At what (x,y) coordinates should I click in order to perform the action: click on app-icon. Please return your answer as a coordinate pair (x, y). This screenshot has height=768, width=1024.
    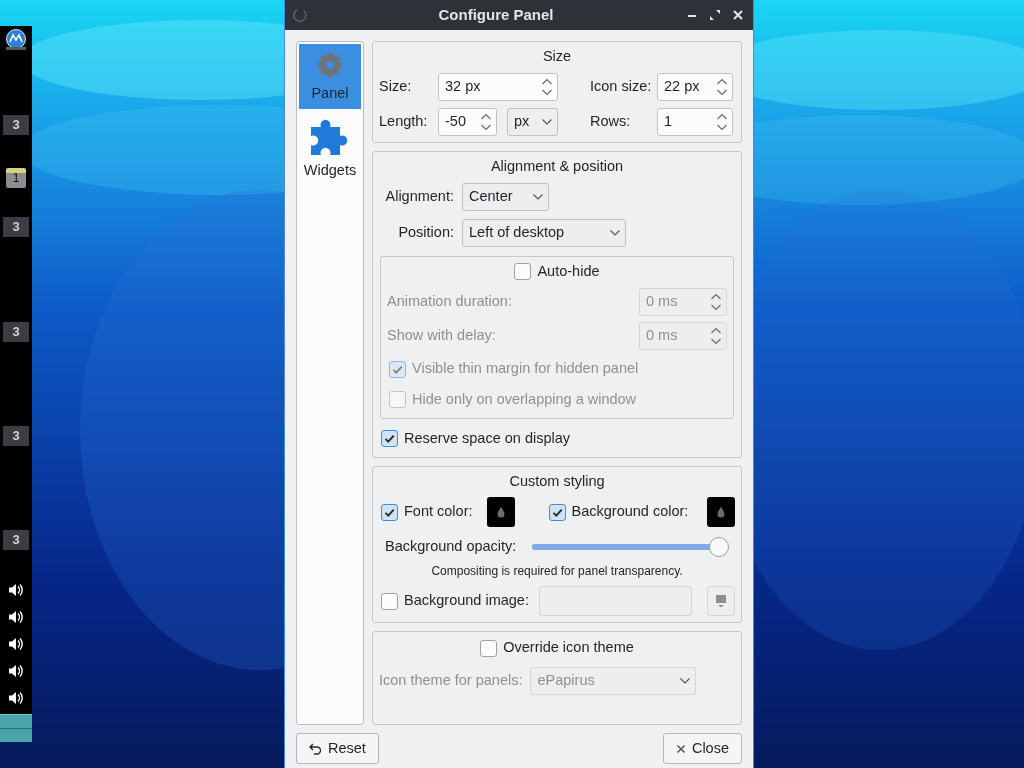
    Looking at the image, I should click on (300, 15).